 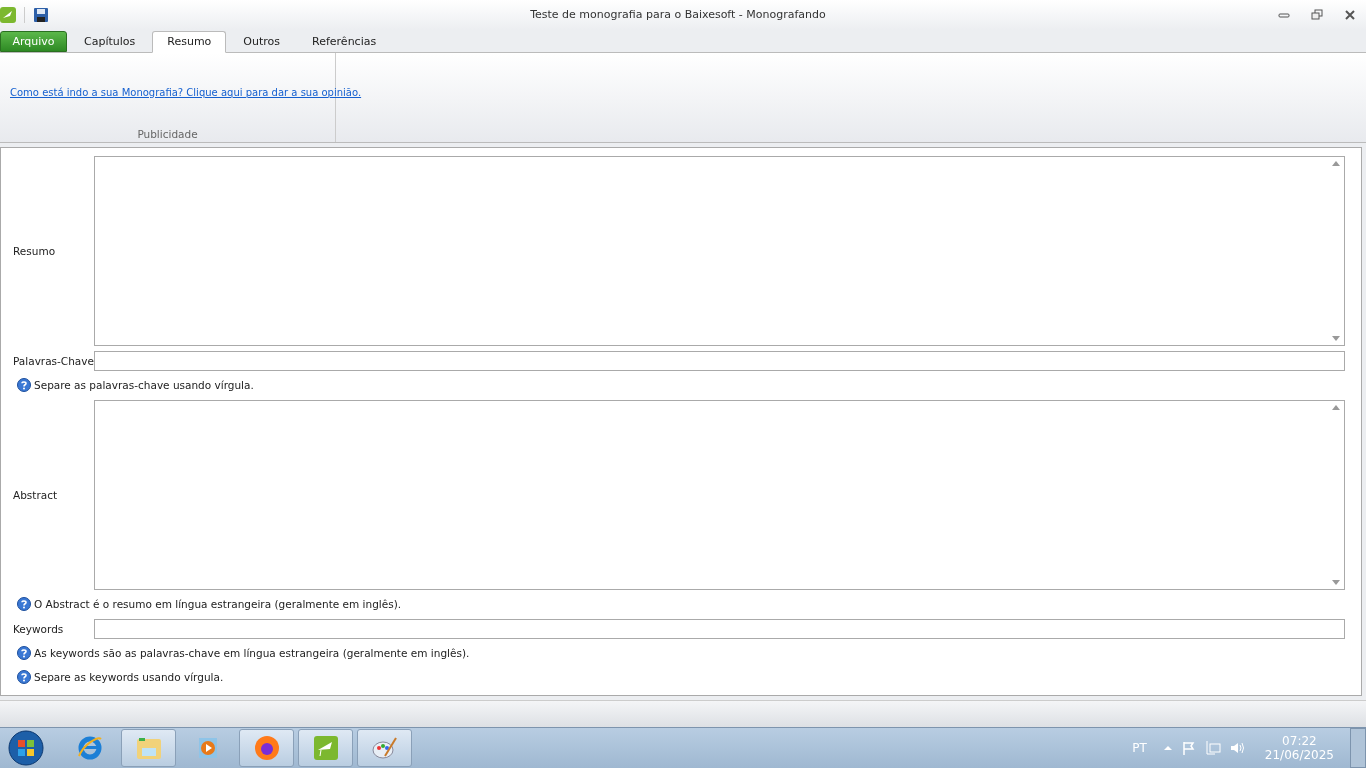 I want to click on ribbon-tab: Referências, so click(x=344, y=41).